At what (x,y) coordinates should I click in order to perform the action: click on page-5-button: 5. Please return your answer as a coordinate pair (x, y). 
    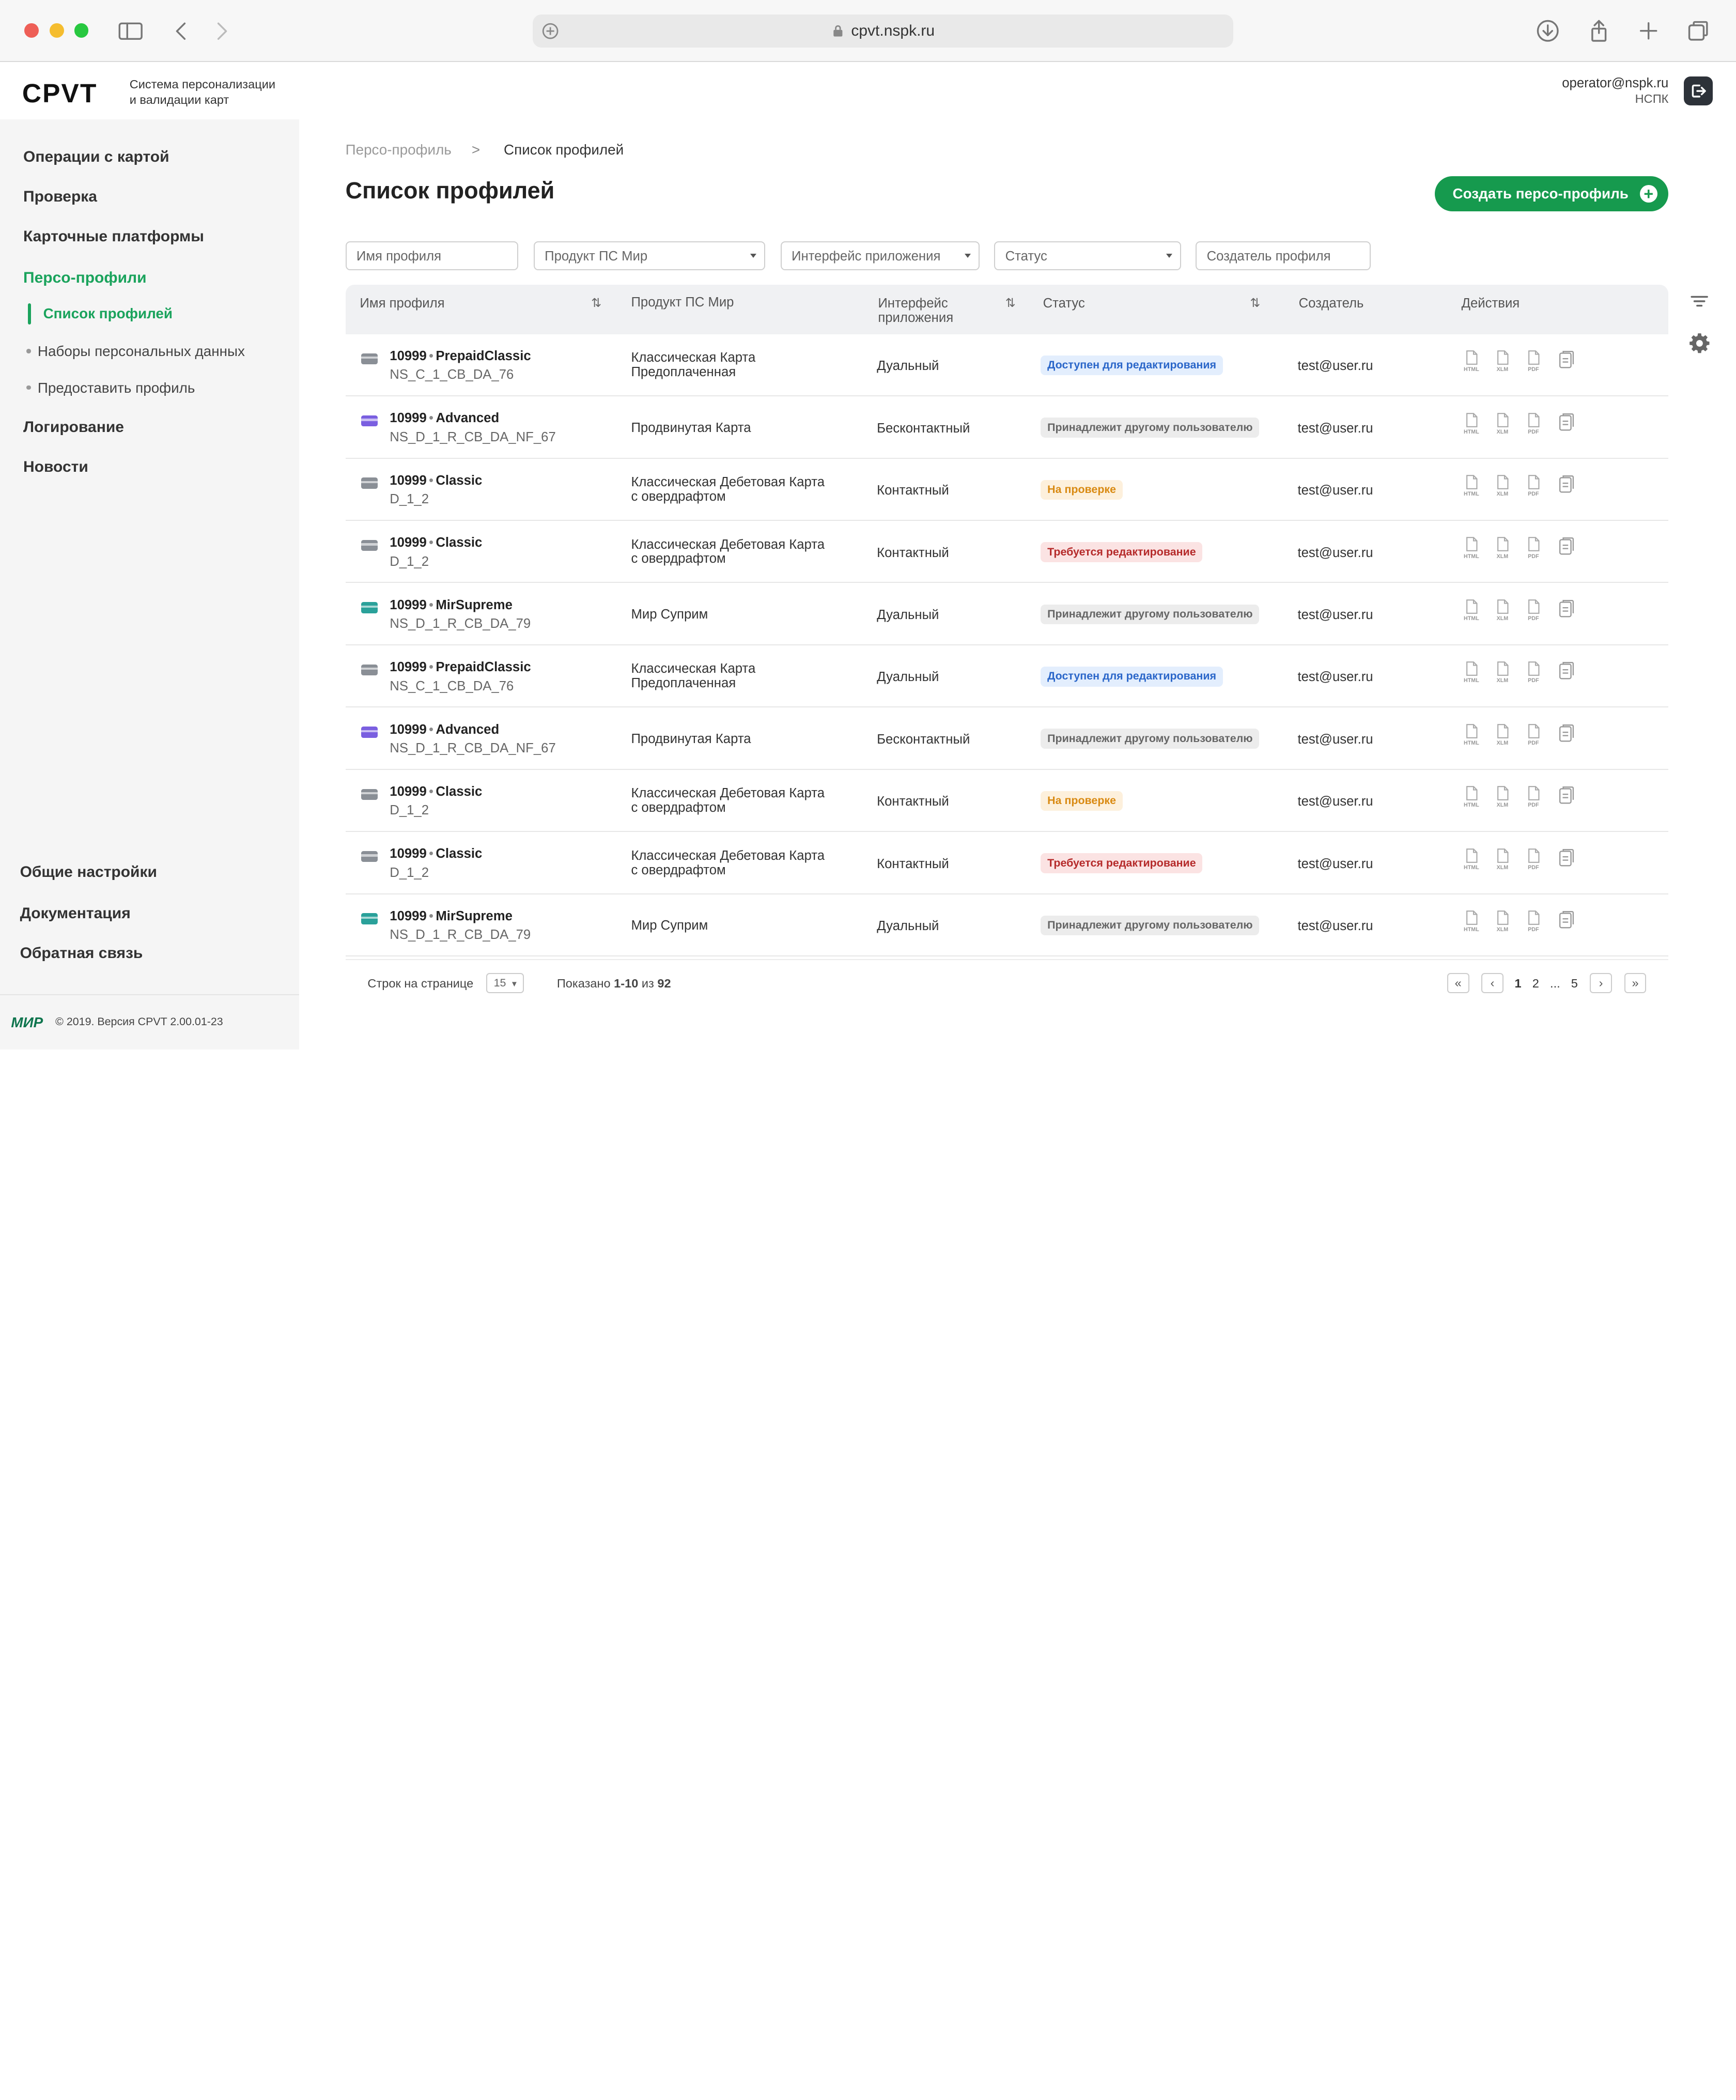
    Looking at the image, I should click on (1575, 984).